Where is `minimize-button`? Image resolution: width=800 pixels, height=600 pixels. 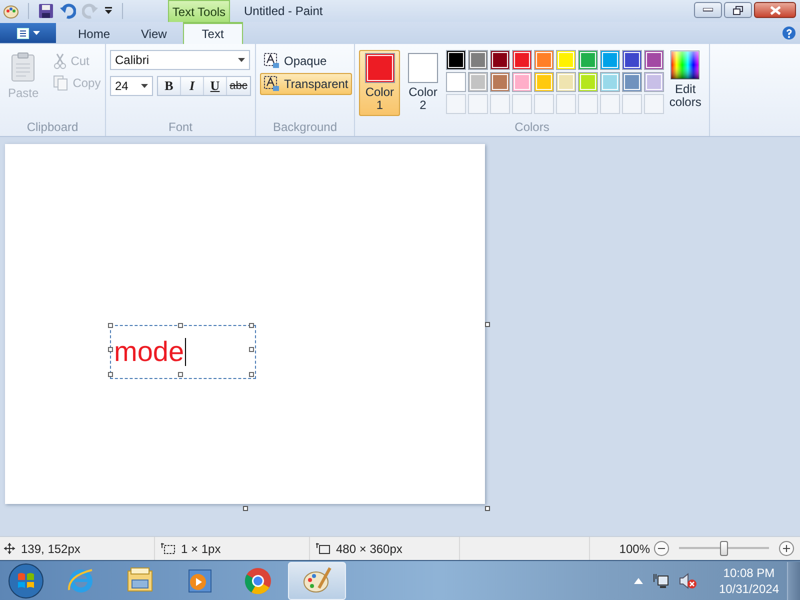 minimize-button is located at coordinates (708, 10).